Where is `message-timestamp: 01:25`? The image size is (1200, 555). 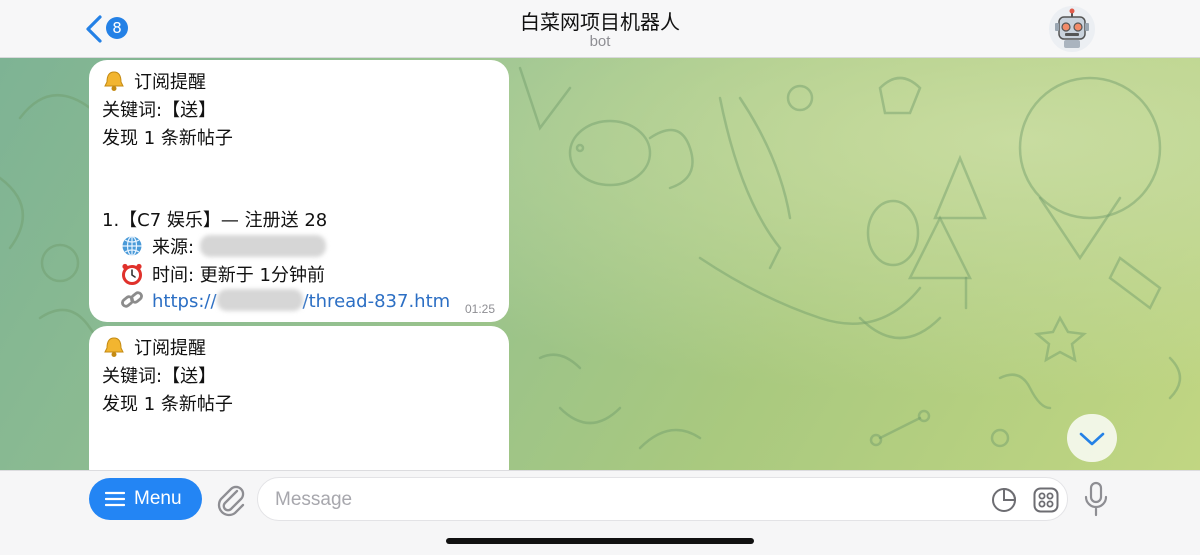
message-timestamp: 01:25 is located at coordinates (479, 309).